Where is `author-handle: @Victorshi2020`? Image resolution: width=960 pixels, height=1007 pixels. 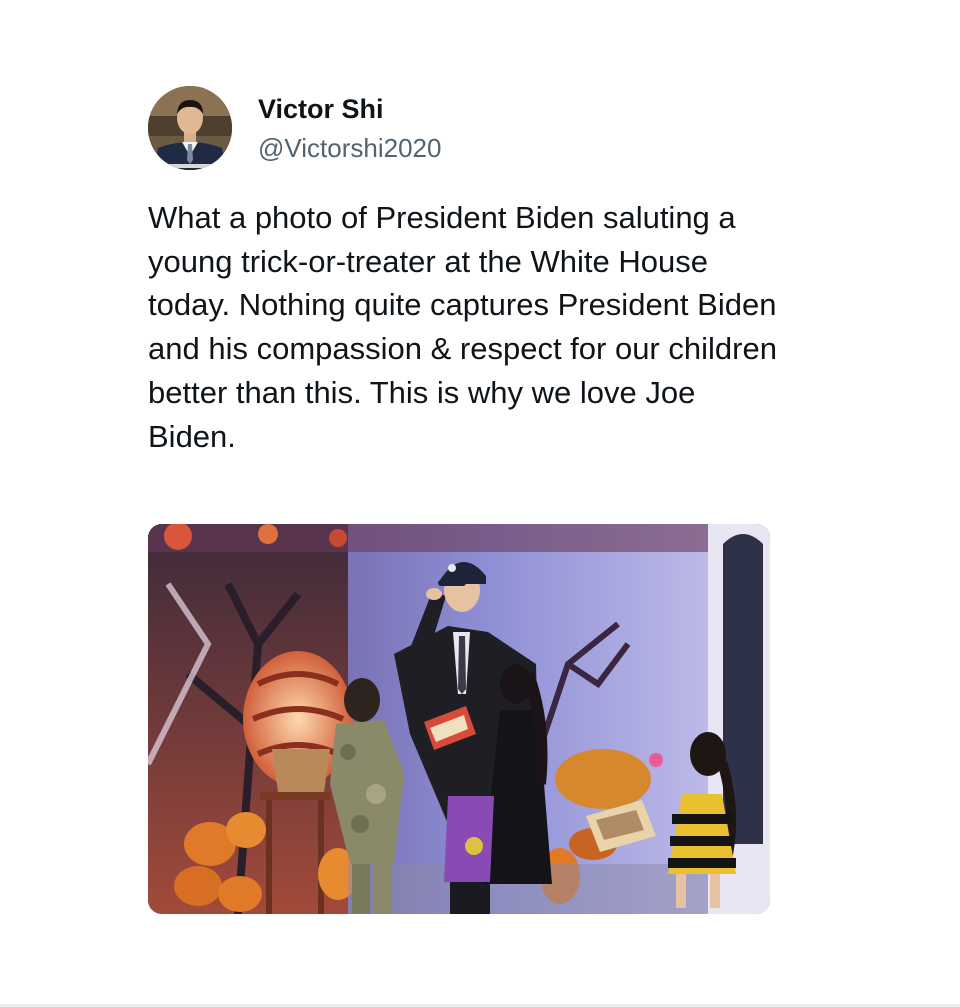
author-handle: @Victorshi2020 is located at coordinates (349, 148).